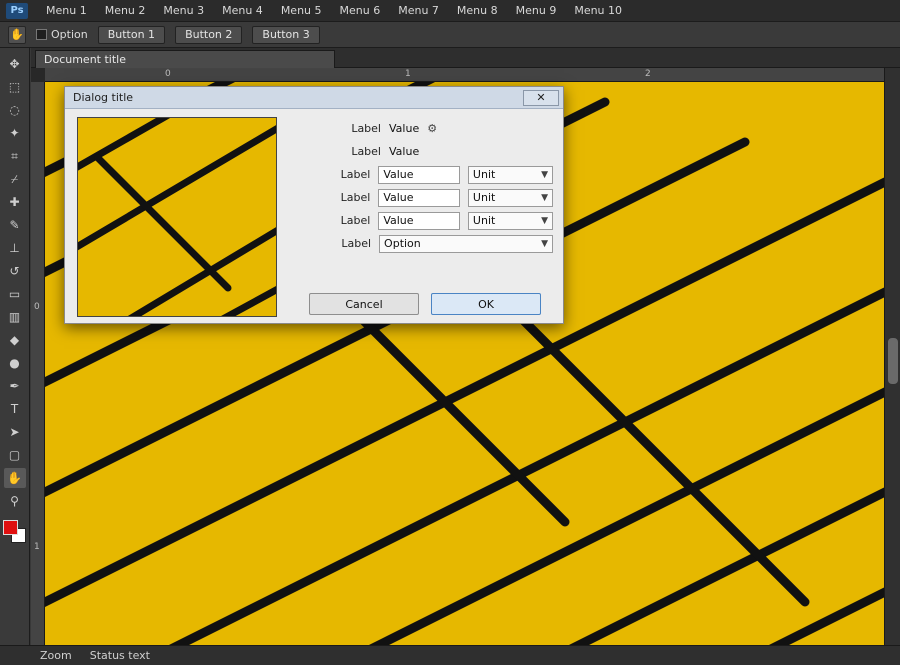  Describe the element at coordinates (286, 34) in the screenshot. I see `options-button-3: Button 3` at that location.